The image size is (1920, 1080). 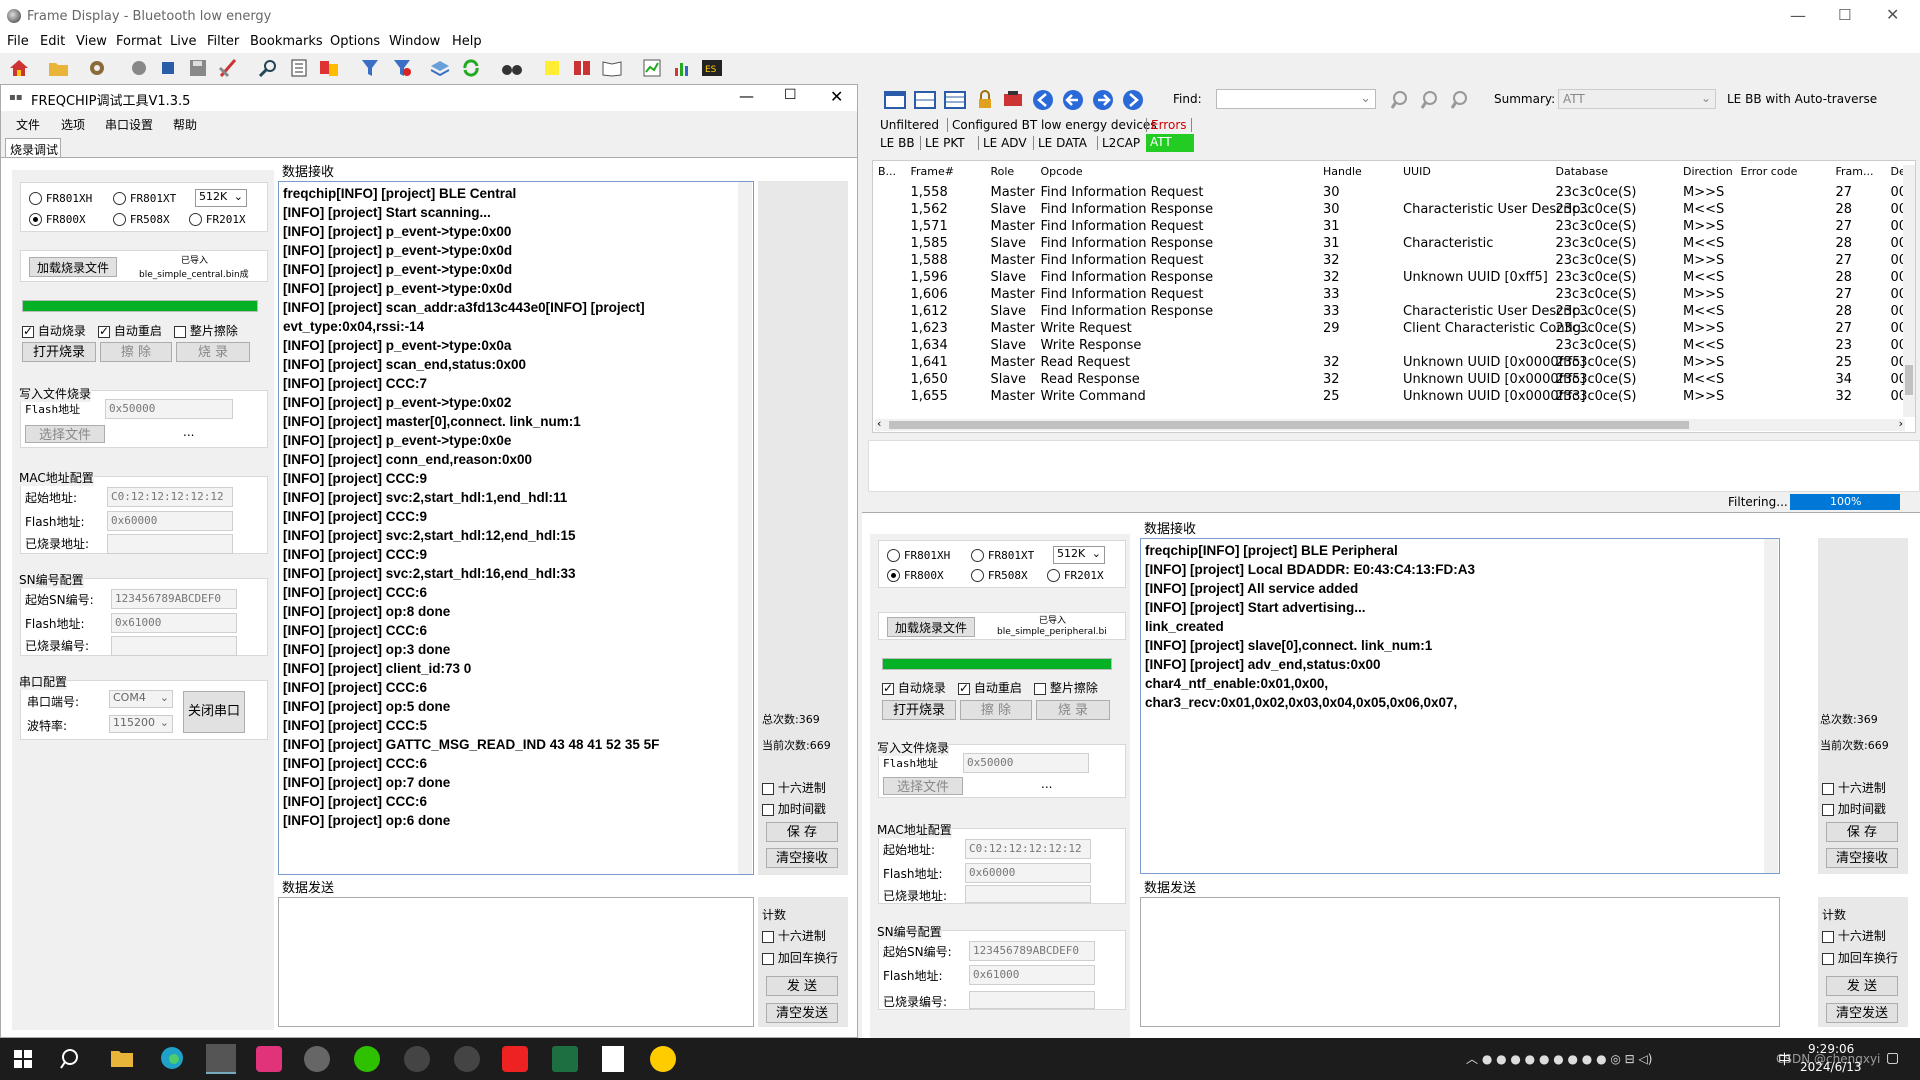 I want to click on burn-button: 烧 录, so click(x=213, y=352).